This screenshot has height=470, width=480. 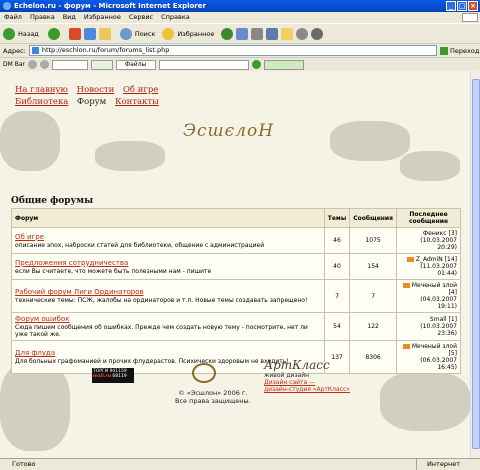 I want to click on research-icon, so click(x=302, y=33).